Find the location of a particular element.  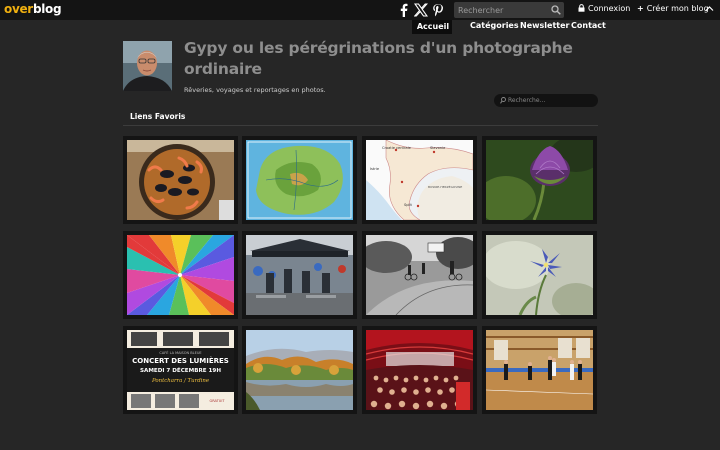

blog-search-input is located at coordinates (551, 100).